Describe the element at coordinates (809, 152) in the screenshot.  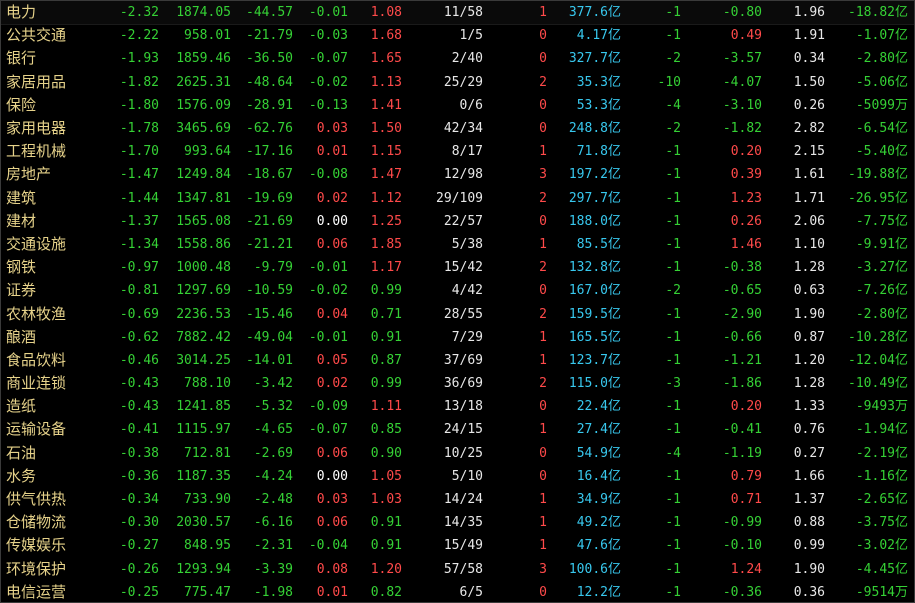
I see `ratio-cell: 2.15` at that location.